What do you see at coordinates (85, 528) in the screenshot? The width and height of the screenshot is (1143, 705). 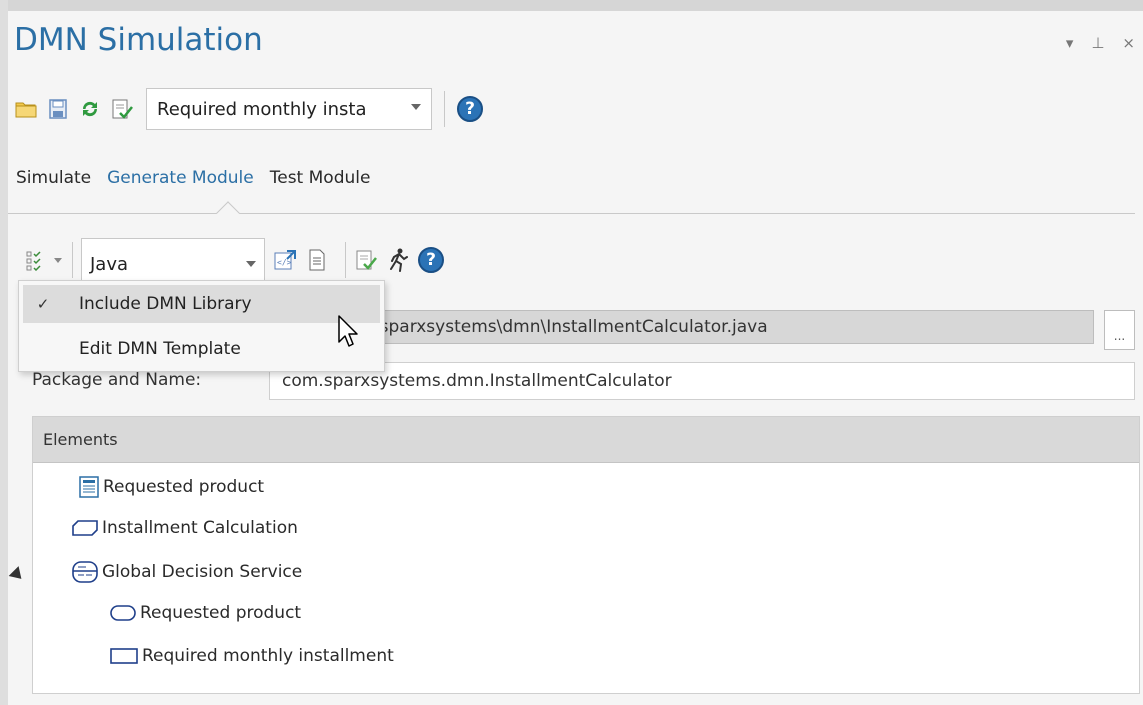 I see `bkm-icon` at bounding box center [85, 528].